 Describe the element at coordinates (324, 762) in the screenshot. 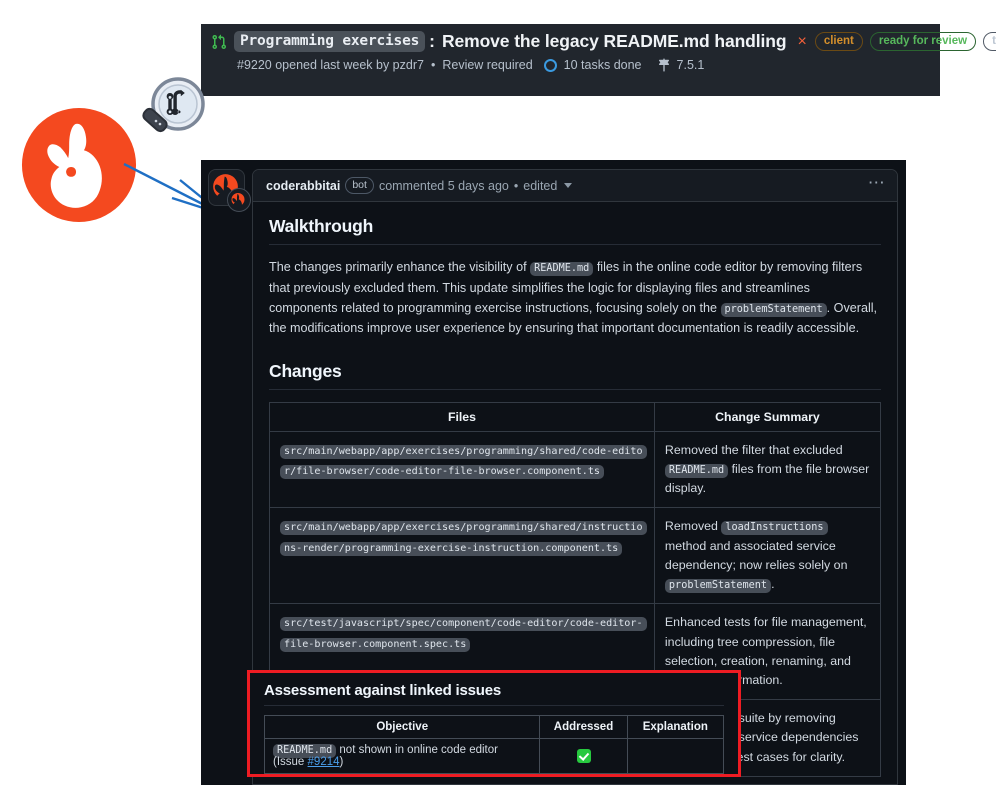

I see `issue-link: #9214` at that location.